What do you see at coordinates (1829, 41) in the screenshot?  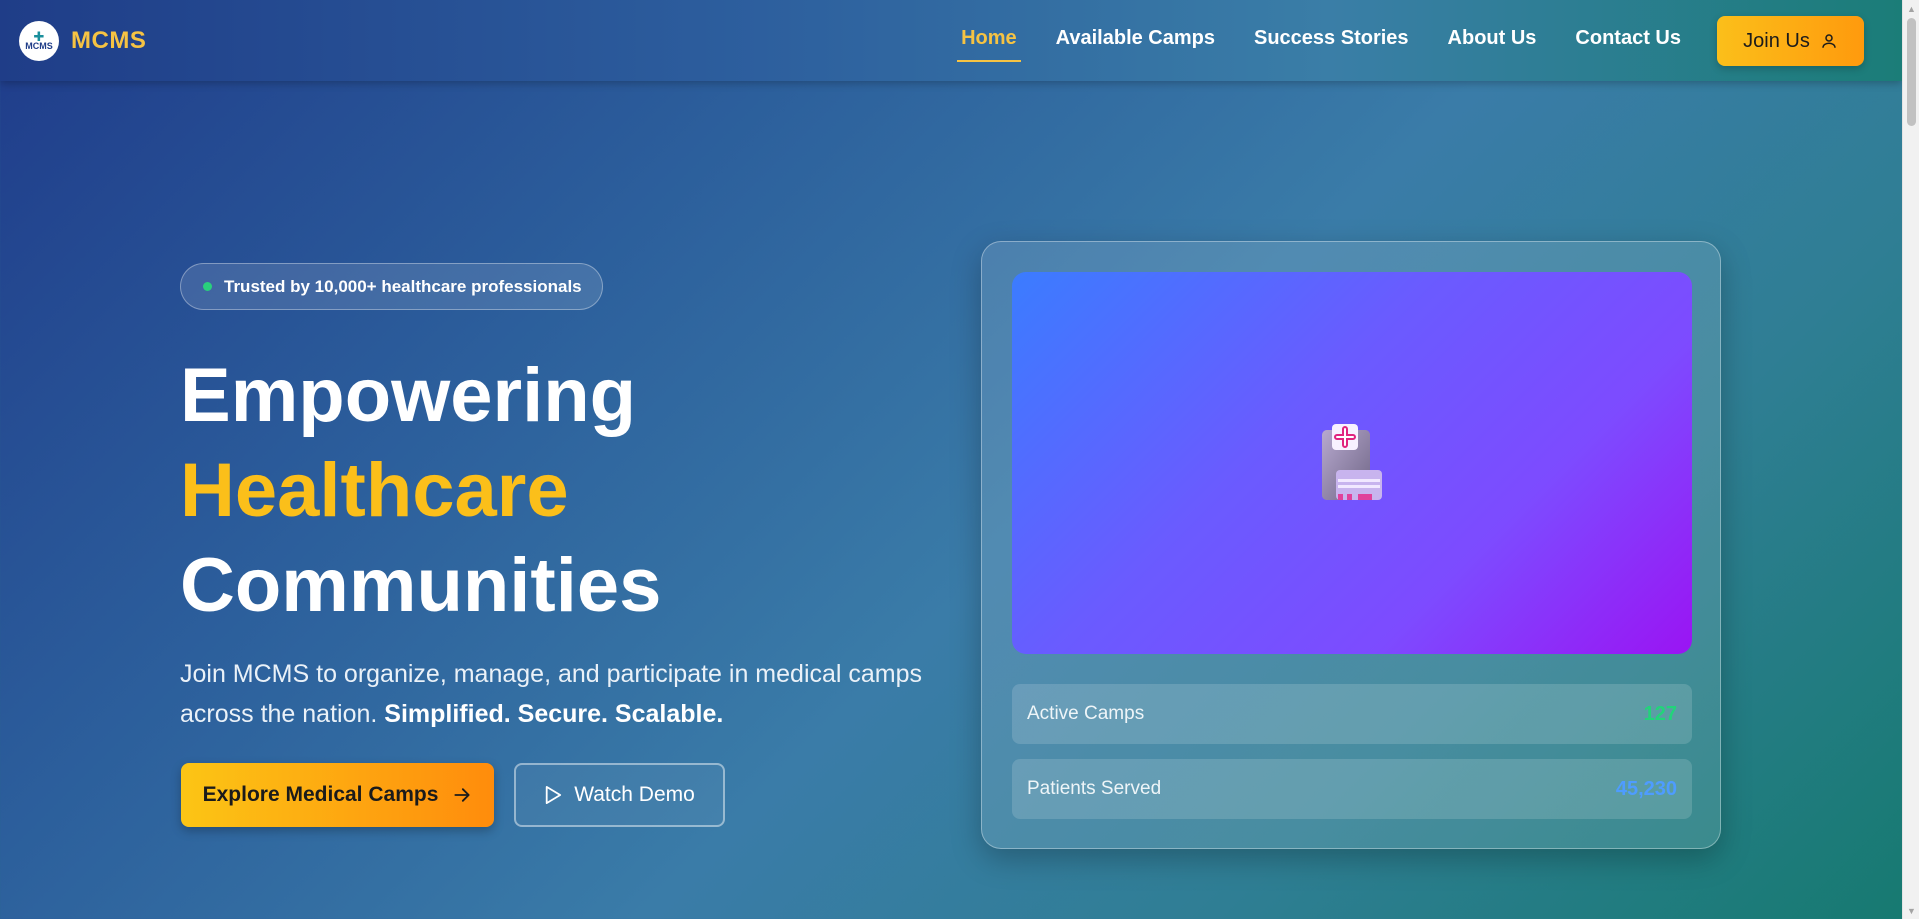 I see `user-icon` at bounding box center [1829, 41].